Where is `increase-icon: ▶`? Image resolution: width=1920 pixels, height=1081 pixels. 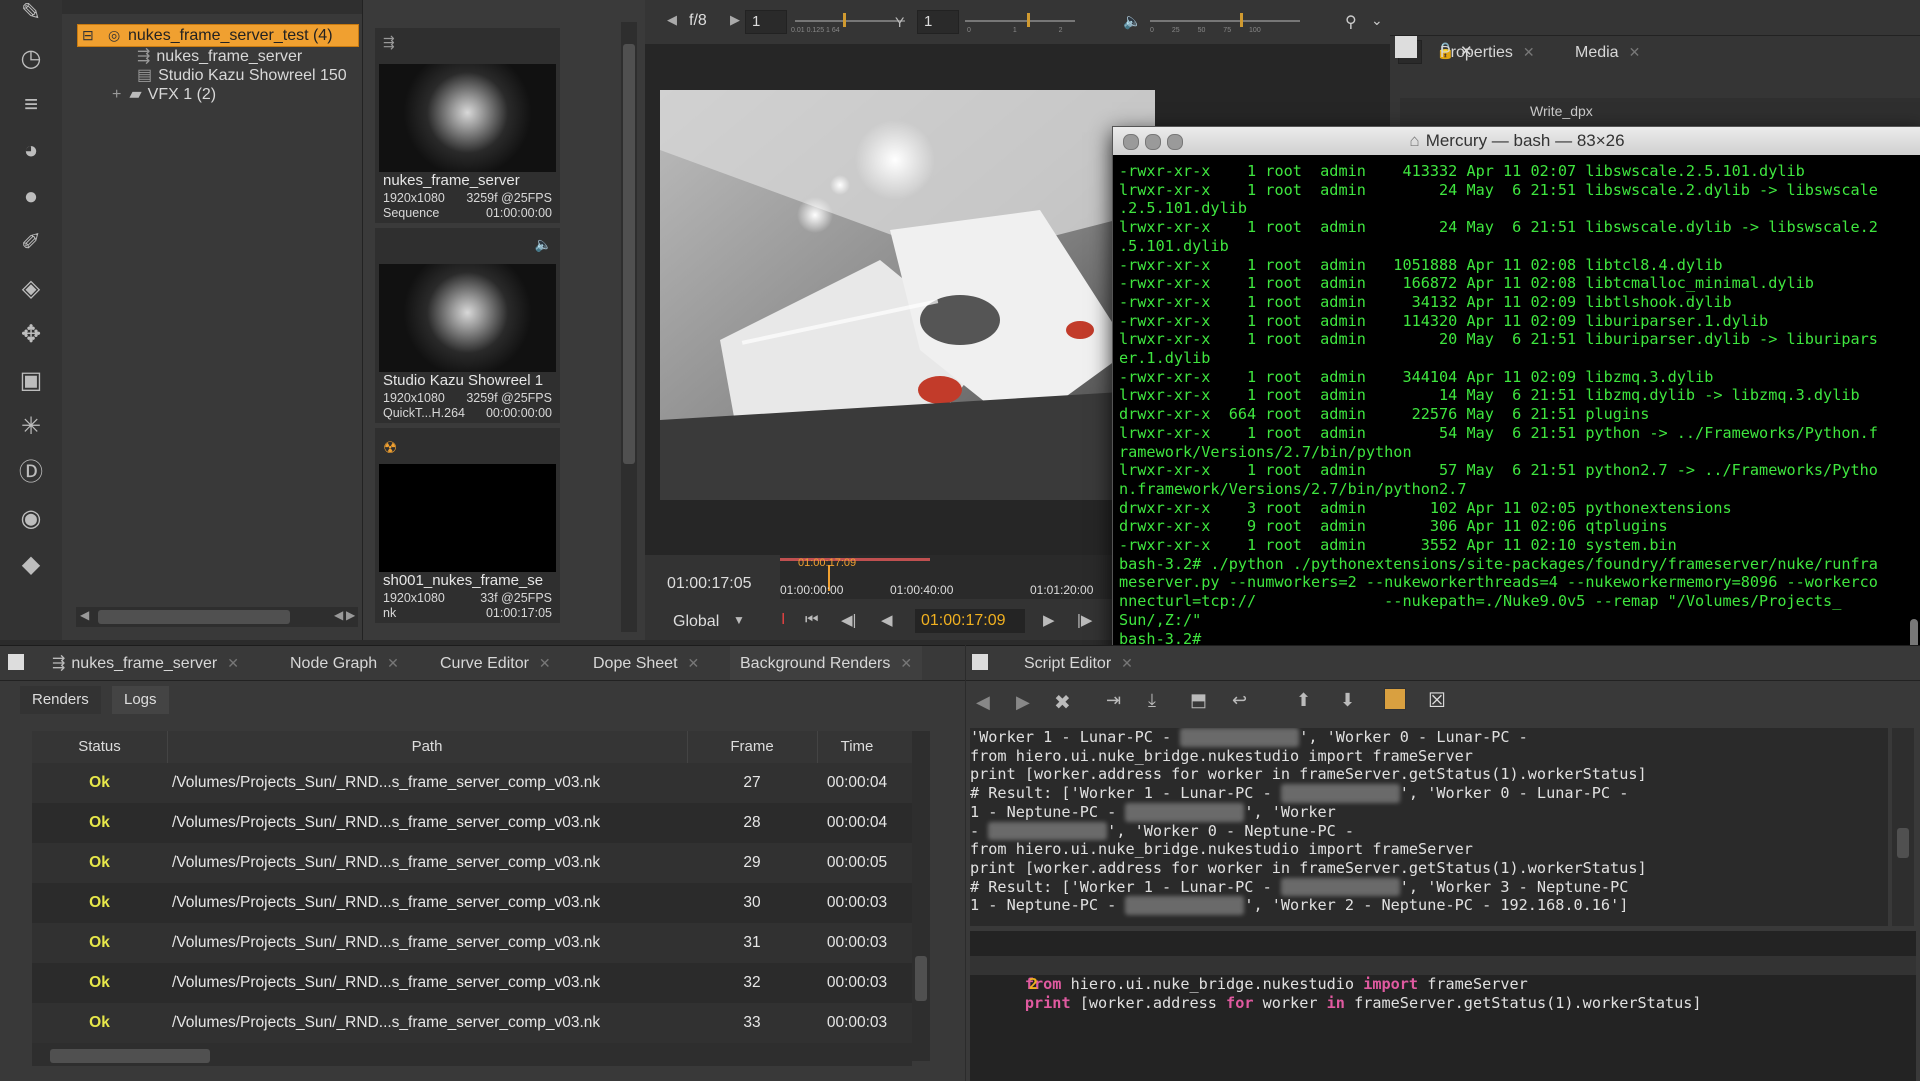 increase-icon: ▶ is located at coordinates (735, 20).